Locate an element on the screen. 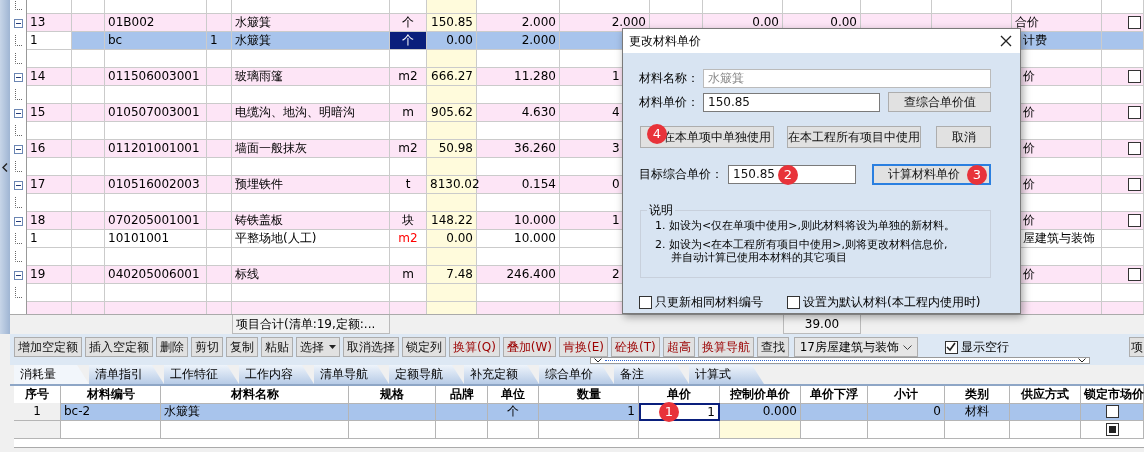 This screenshot has width=1144, height=452. tab: 备注 is located at coordinates (651, 374).